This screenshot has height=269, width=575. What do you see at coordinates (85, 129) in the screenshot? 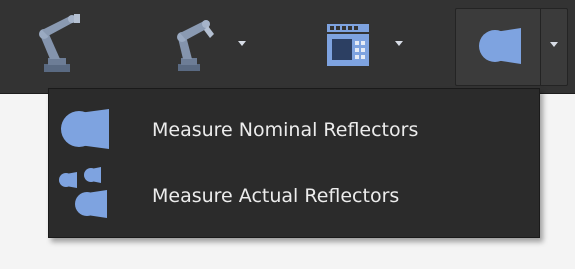
I see `measure-nominal-reflectors-icon` at bounding box center [85, 129].